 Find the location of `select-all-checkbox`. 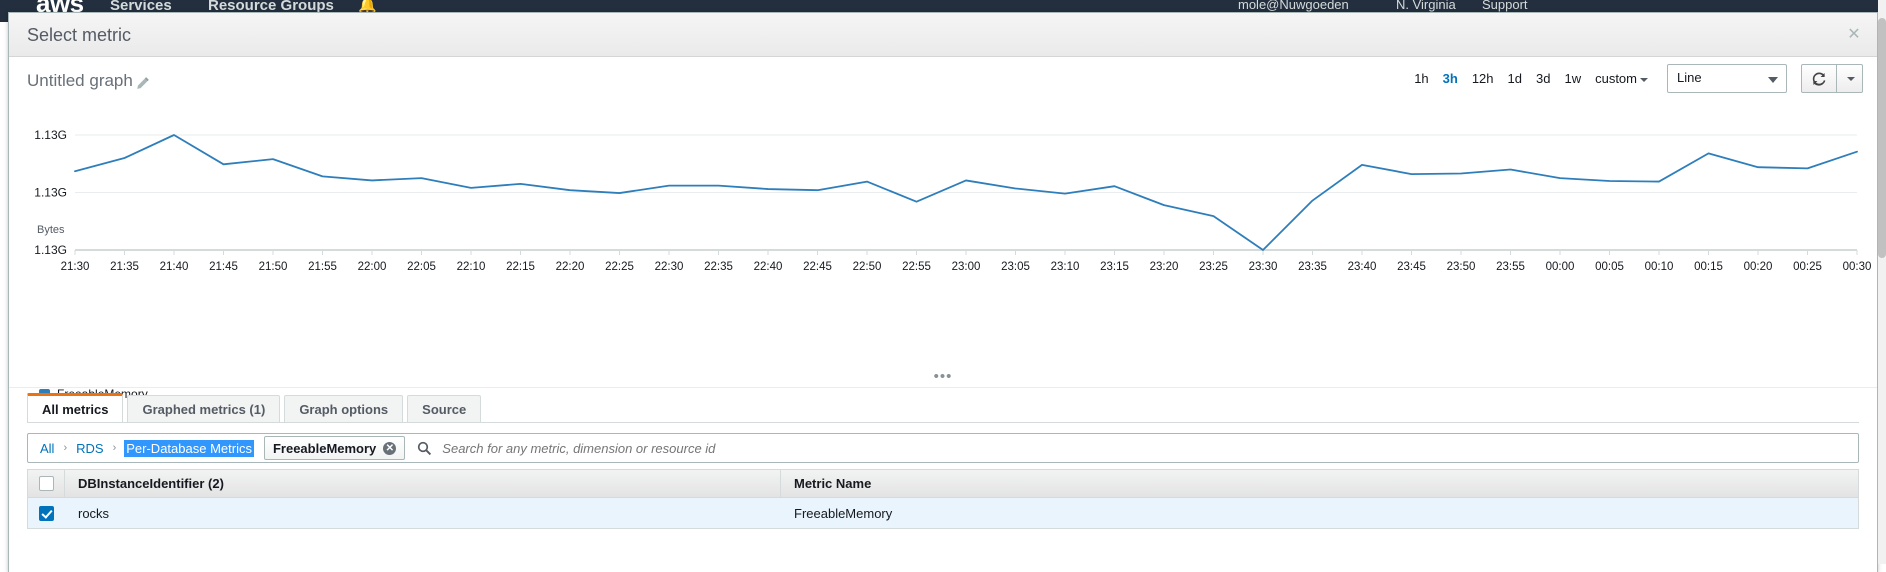

select-all-checkbox is located at coordinates (46, 483).